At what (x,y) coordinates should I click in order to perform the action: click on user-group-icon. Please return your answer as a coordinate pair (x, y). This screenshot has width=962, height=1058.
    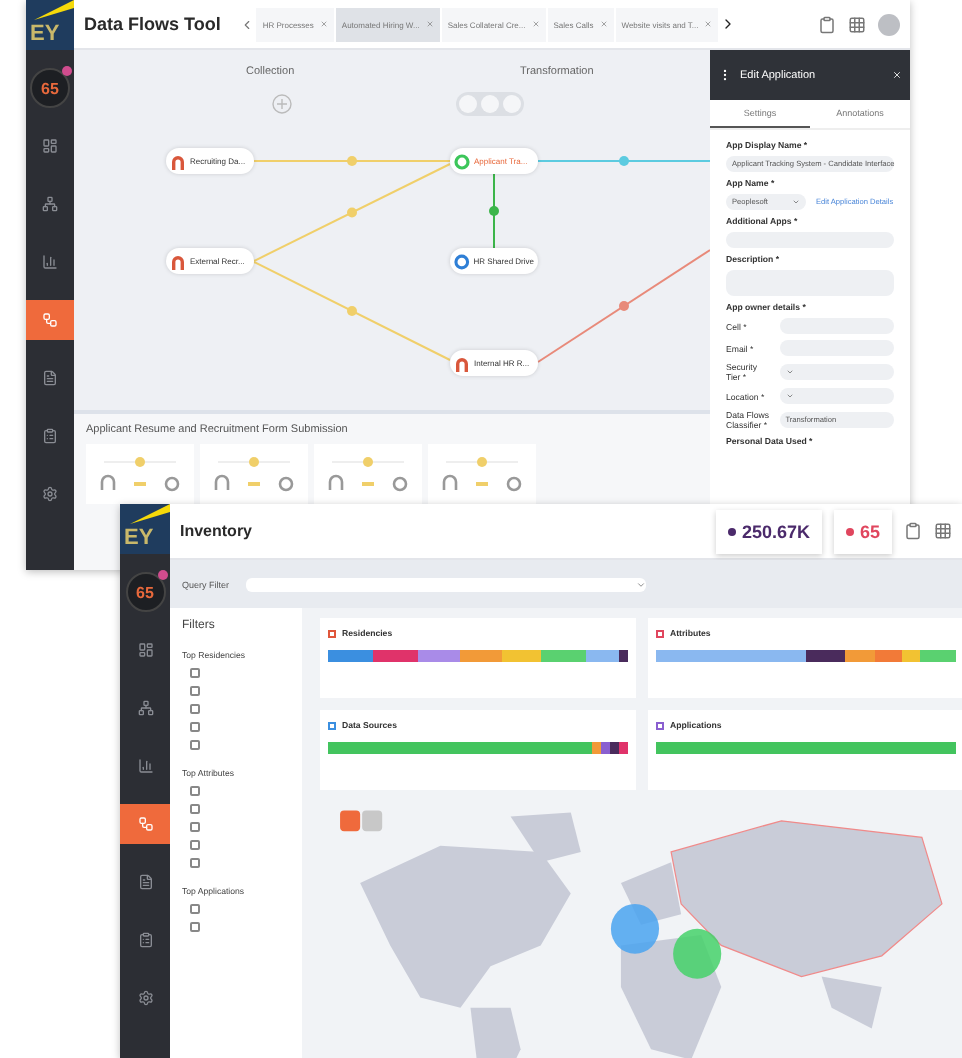
    Looking at the image, I should click on (490, 104).